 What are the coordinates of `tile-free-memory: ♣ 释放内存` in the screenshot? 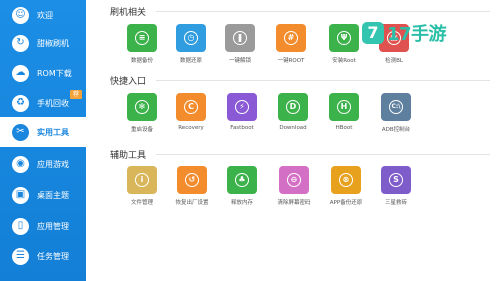 It's located at (242, 190).